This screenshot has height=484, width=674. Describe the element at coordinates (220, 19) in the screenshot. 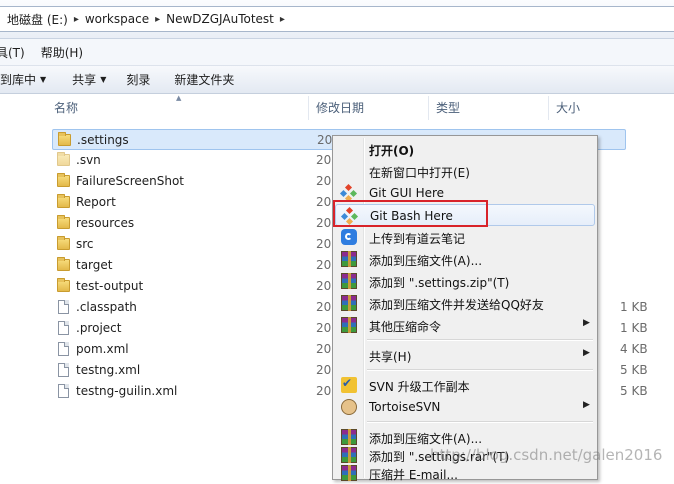

I see `breadcrumb-project: NewDZGJAuTotest` at that location.